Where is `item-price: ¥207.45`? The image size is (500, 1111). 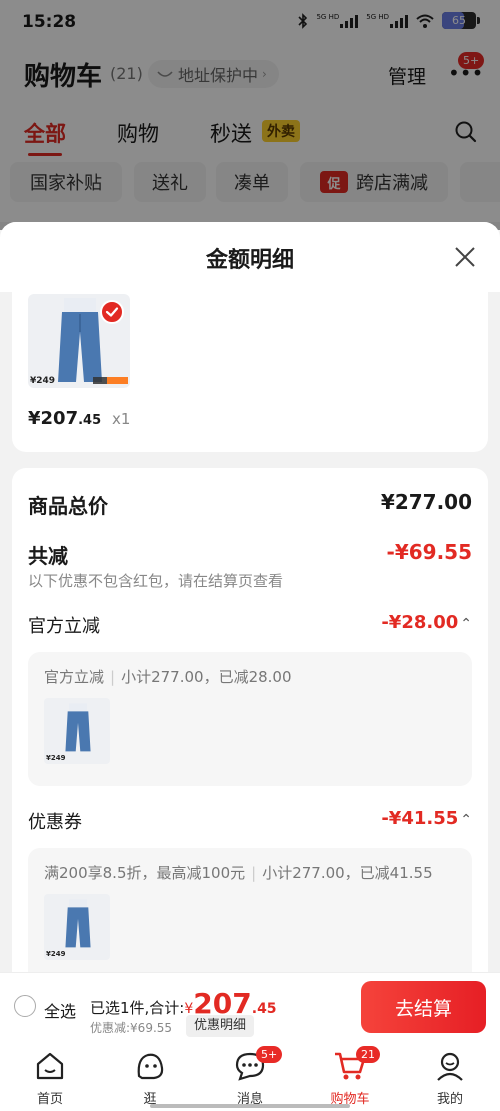
item-price: ¥207.45 is located at coordinates (65, 418).